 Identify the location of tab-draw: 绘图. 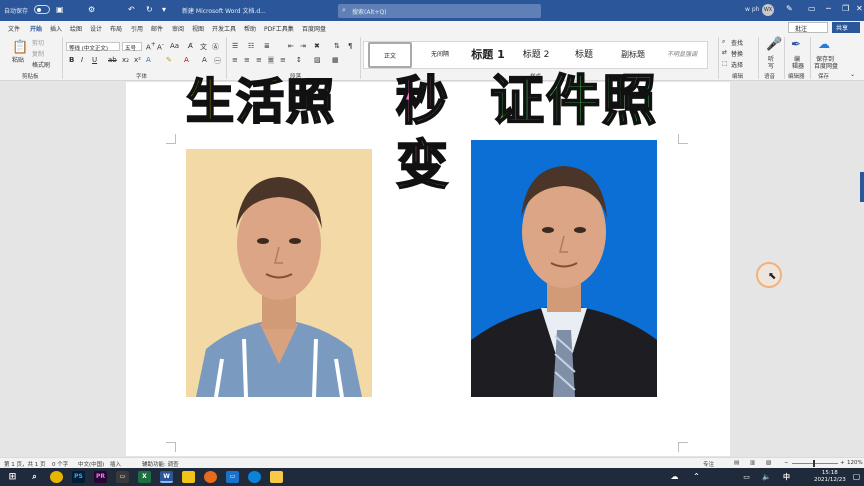
(76, 28).